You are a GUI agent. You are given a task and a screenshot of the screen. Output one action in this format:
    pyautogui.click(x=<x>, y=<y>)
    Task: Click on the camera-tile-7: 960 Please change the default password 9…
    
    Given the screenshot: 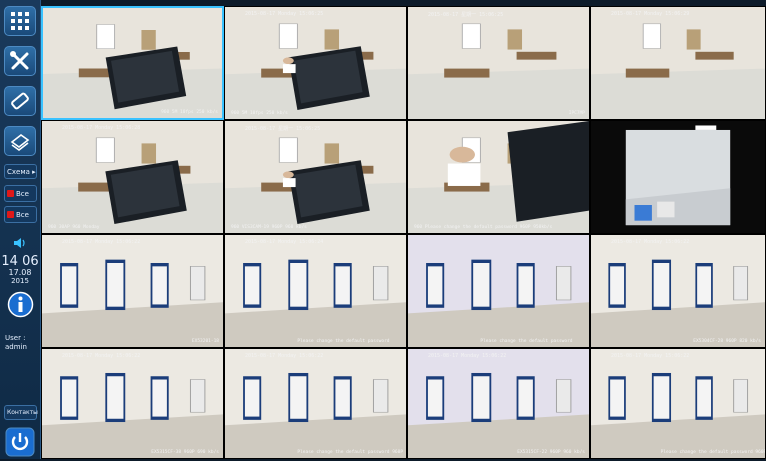 What is the action you would take?
    pyautogui.click(x=498, y=177)
    